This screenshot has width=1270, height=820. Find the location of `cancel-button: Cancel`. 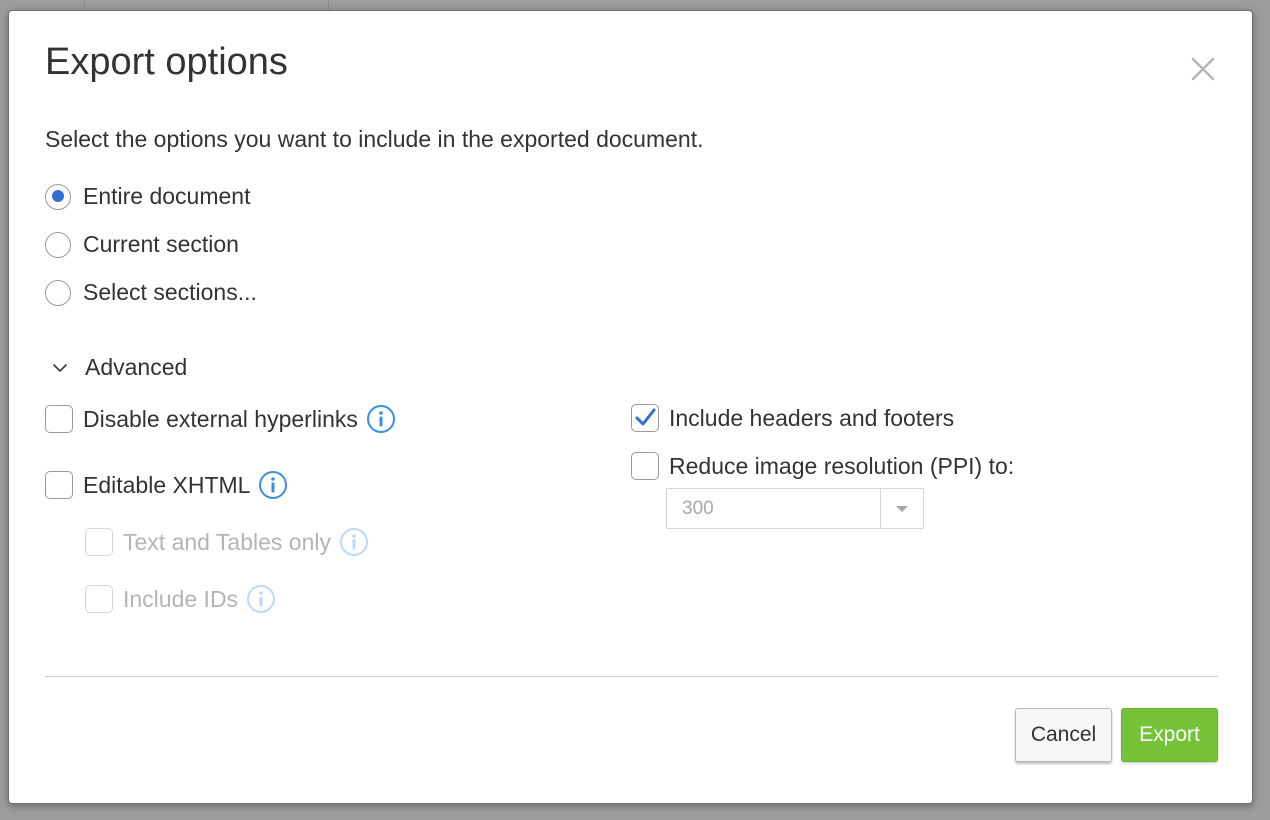

cancel-button: Cancel is located at coordinates (1063, 735).